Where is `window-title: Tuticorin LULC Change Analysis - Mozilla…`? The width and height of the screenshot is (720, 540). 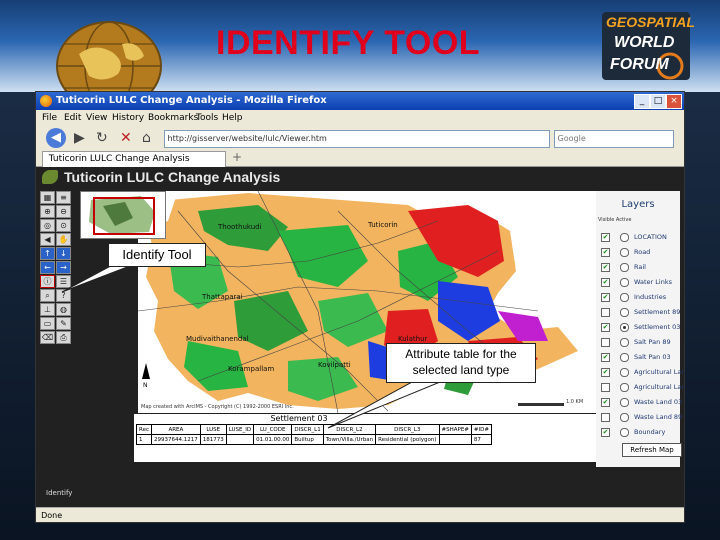 window-title: Tuticorin LULC Change Analysis - Mozilla… is located at coordinates (191, 100).